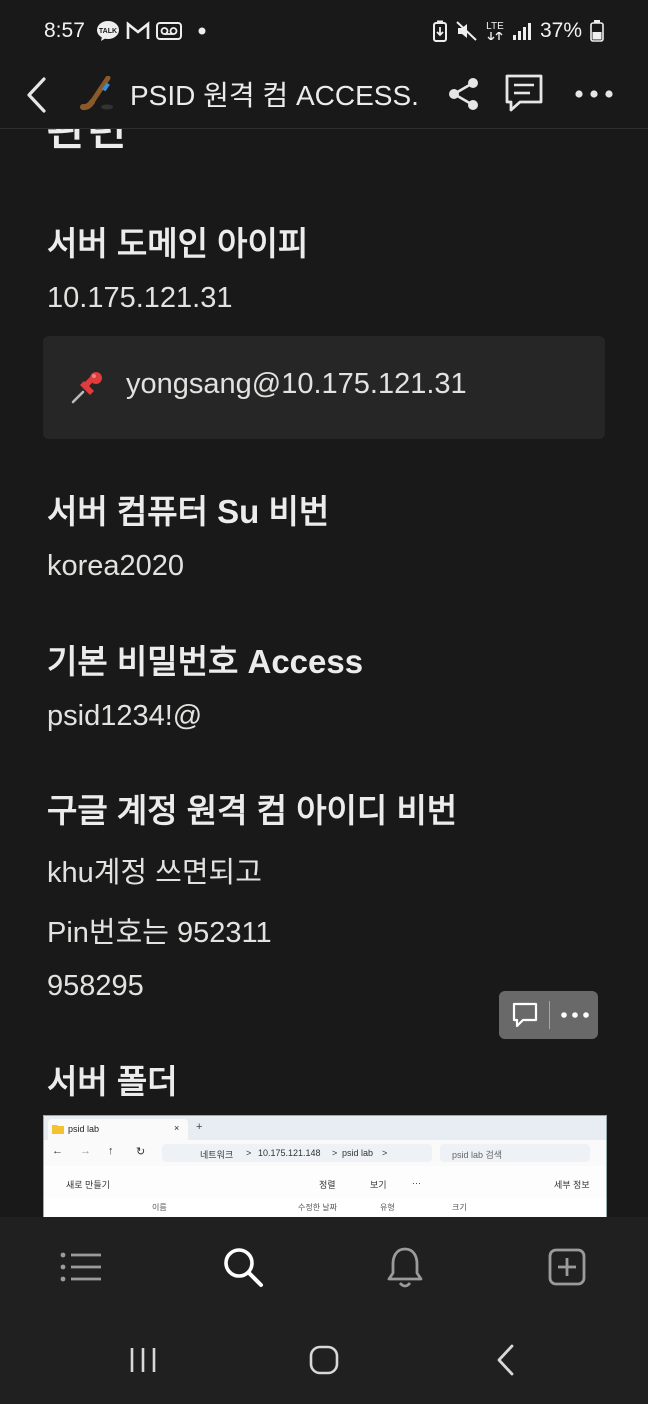 This screenshot has height=1404, width=648. I want to click on sidebar-list-button, so click(81, 1267).